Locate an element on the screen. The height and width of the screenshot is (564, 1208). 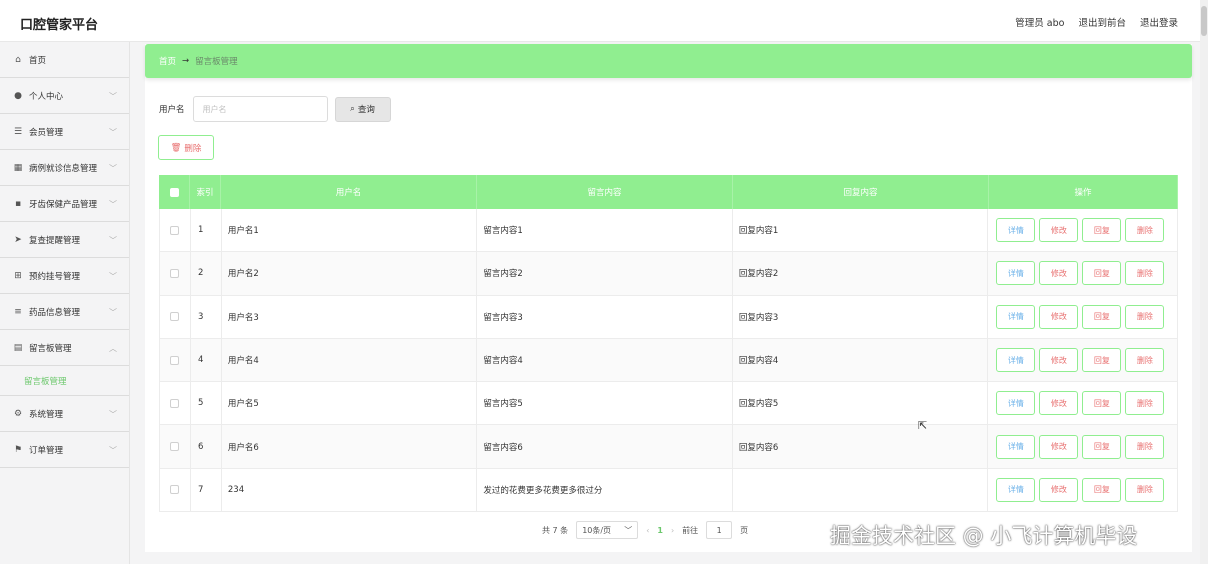
sidebar-item-products: ▪ 牙齿保健产品管理 ﹀ is located at coordinates (64, 204).